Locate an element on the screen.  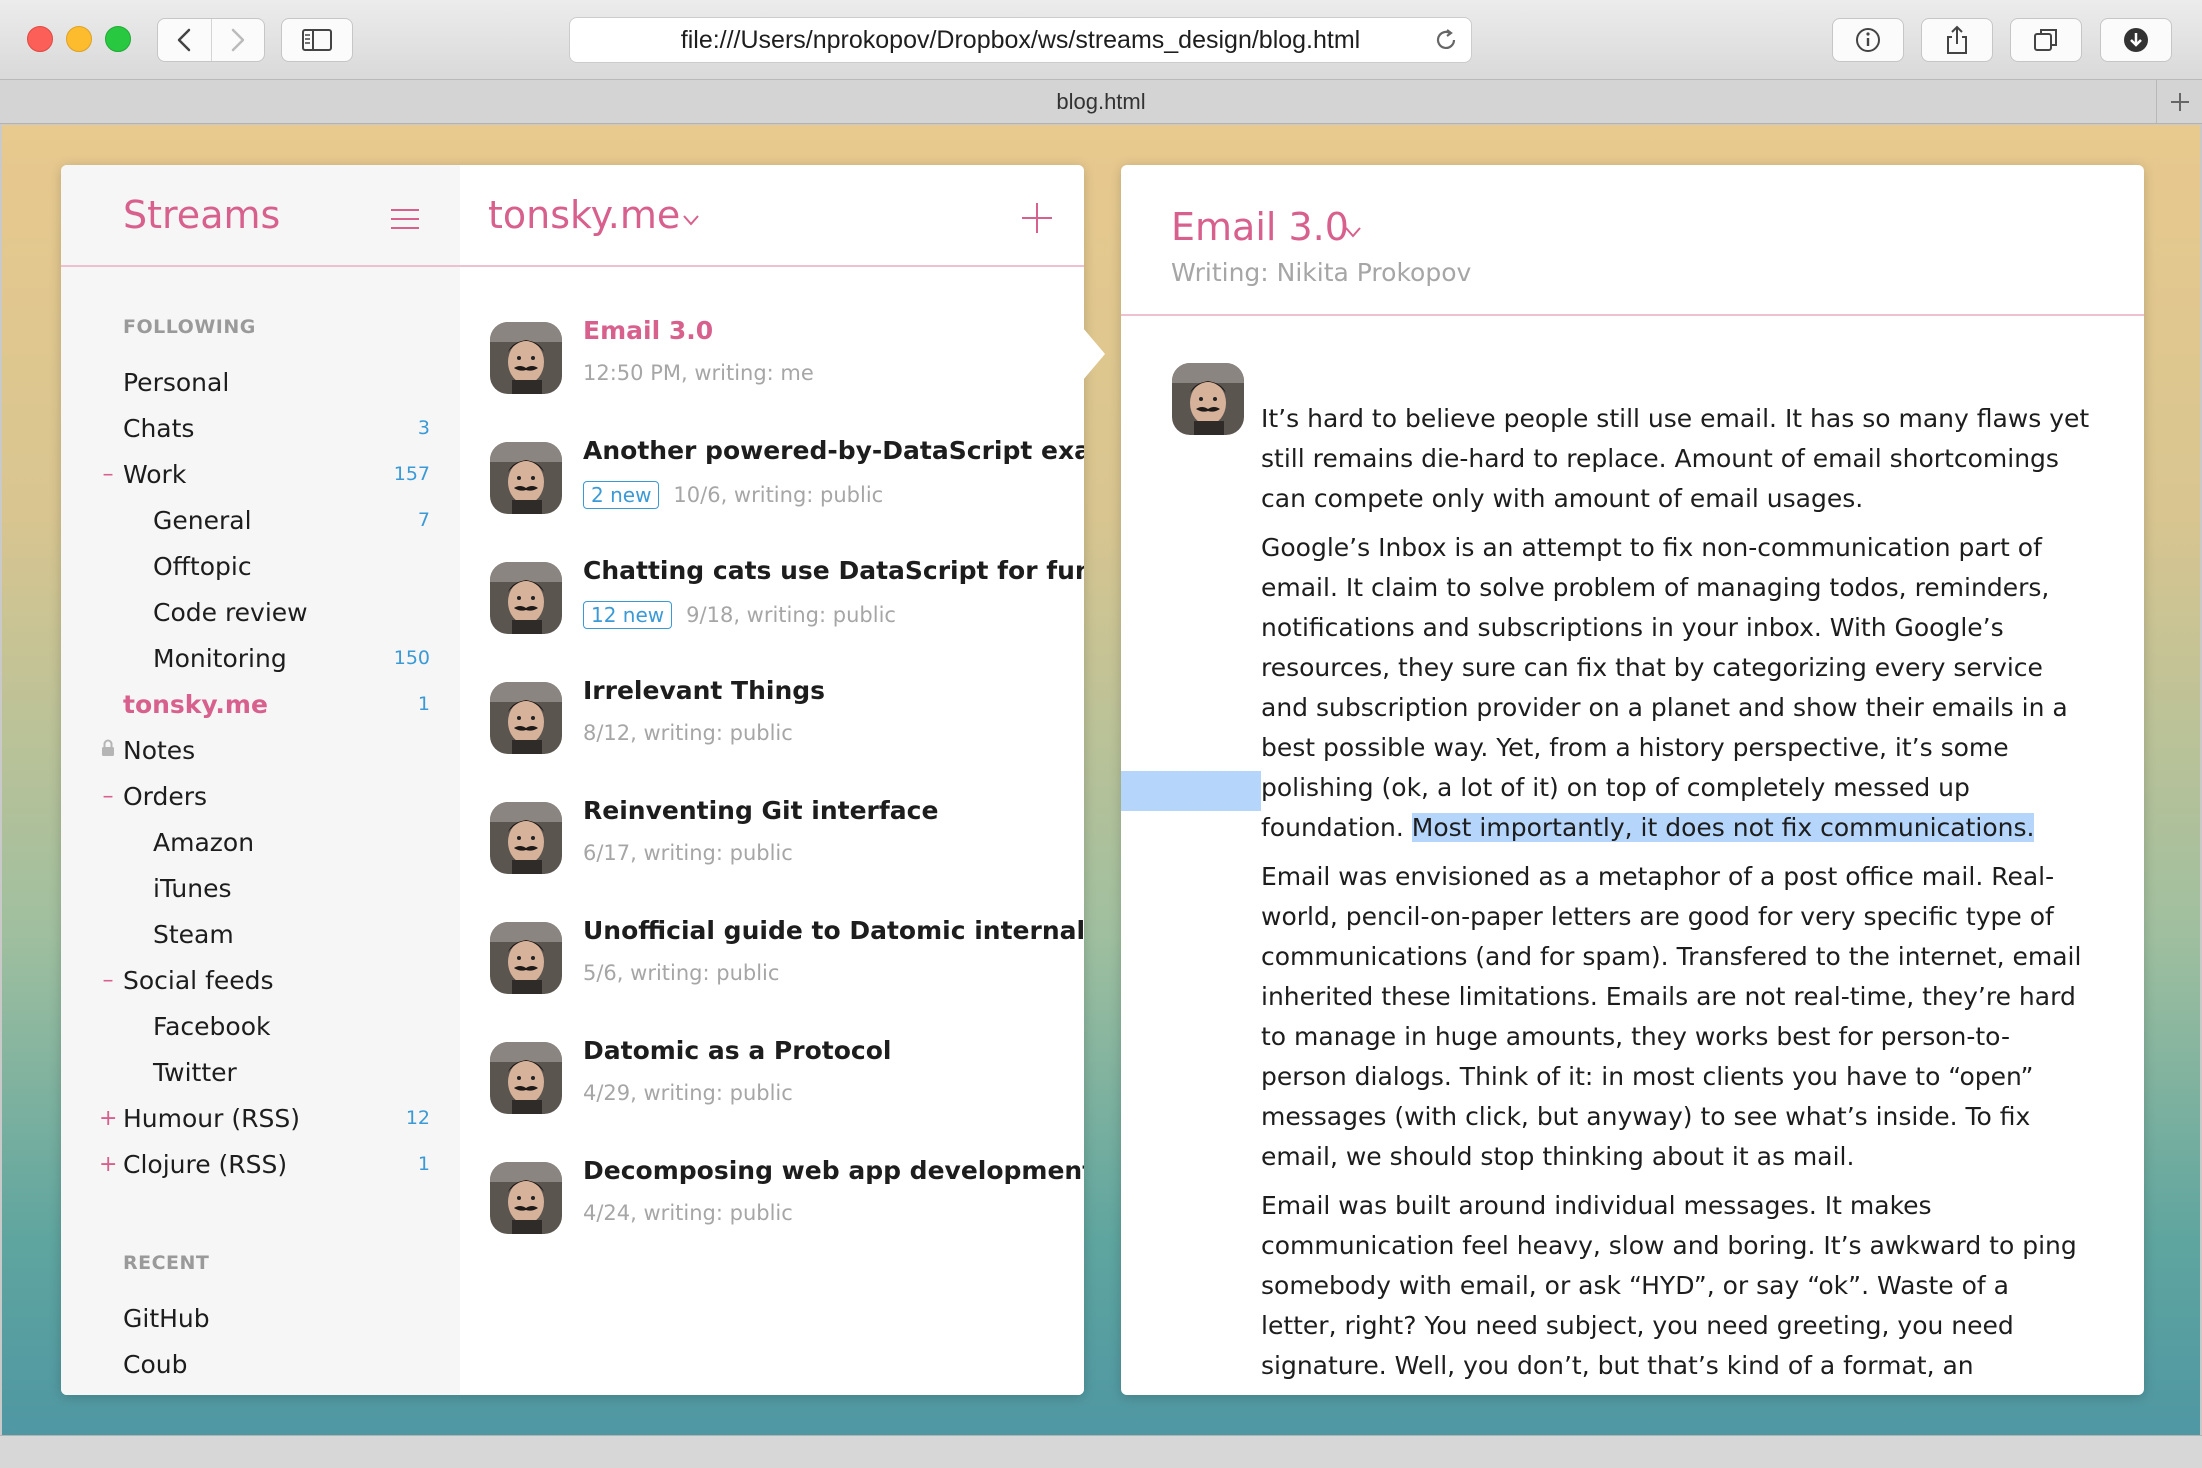
sidebar-item-label: Notes is located at coordinates (159, 750).